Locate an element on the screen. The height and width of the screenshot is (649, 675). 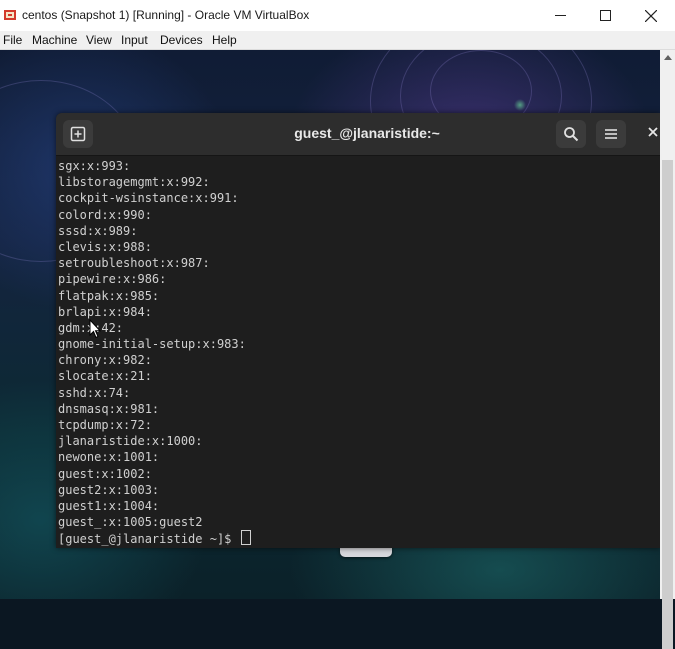
terminal-line: sssd:x:989: is located at coordinates (98, 230).